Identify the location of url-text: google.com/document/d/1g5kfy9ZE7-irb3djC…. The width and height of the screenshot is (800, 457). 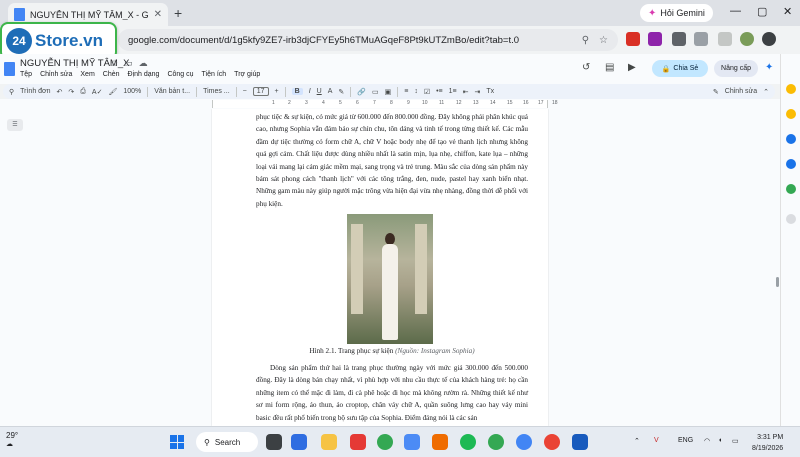
(350, 40).